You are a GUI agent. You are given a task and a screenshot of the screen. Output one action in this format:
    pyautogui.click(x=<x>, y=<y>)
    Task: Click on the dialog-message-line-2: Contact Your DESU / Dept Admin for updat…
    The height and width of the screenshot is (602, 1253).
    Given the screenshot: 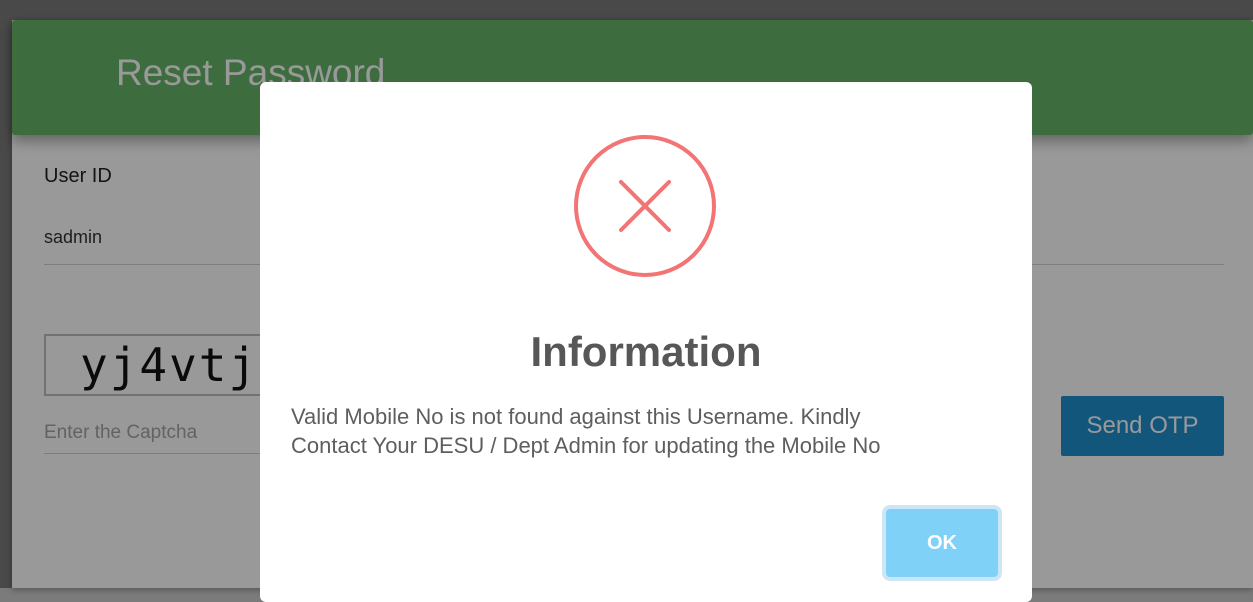 What is the action you would take?
    pyautogui.click(x=586, y=445)
    